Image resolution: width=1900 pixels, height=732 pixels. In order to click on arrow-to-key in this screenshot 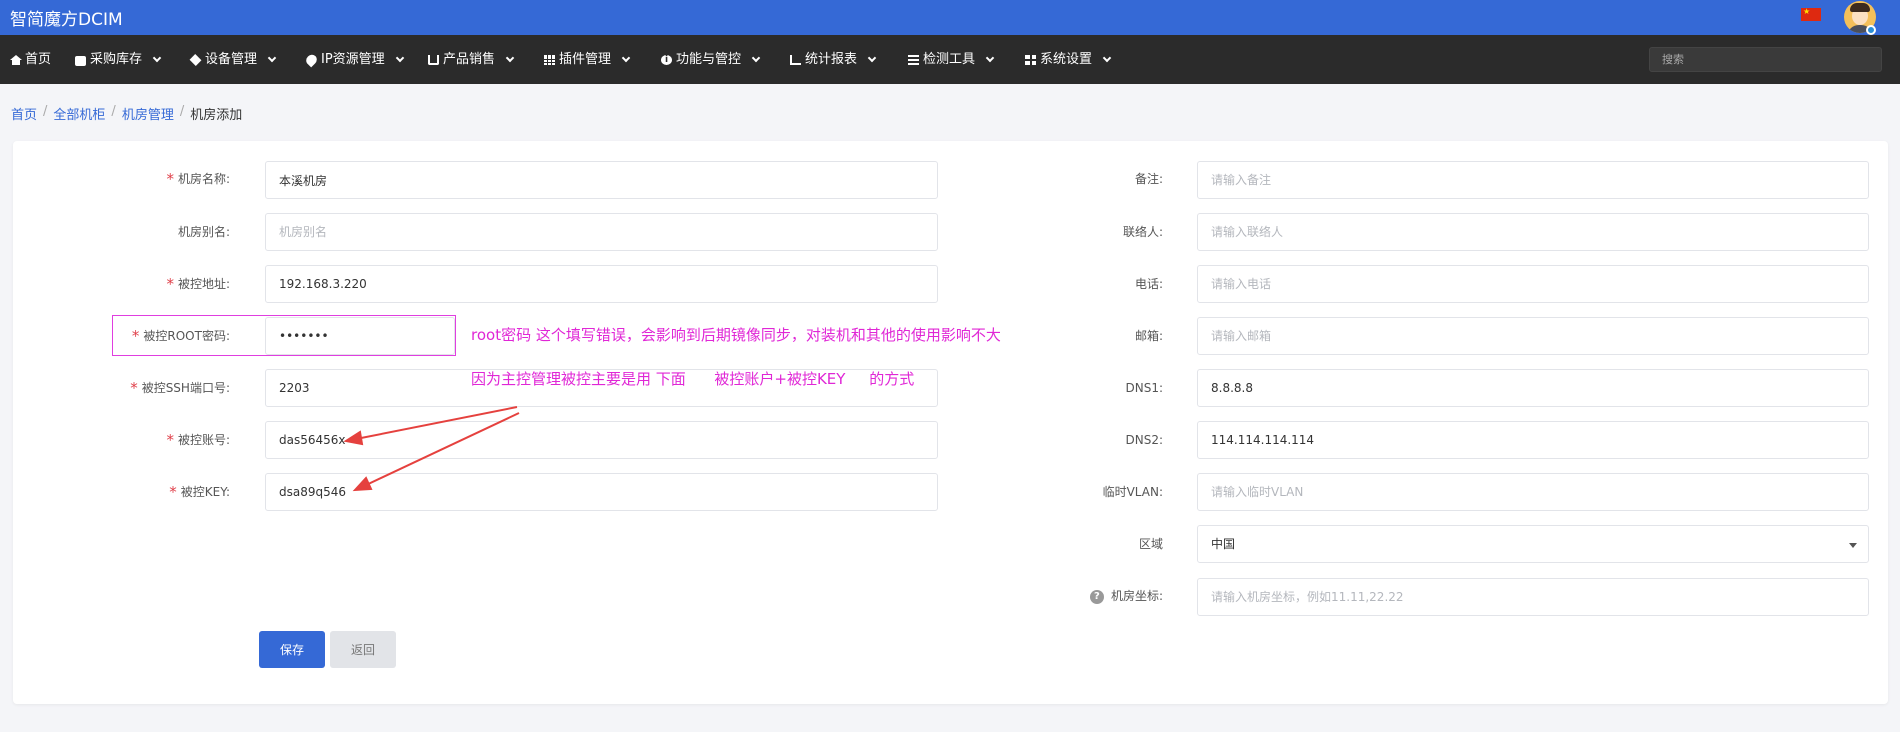, I will do `click(441, 449)`.